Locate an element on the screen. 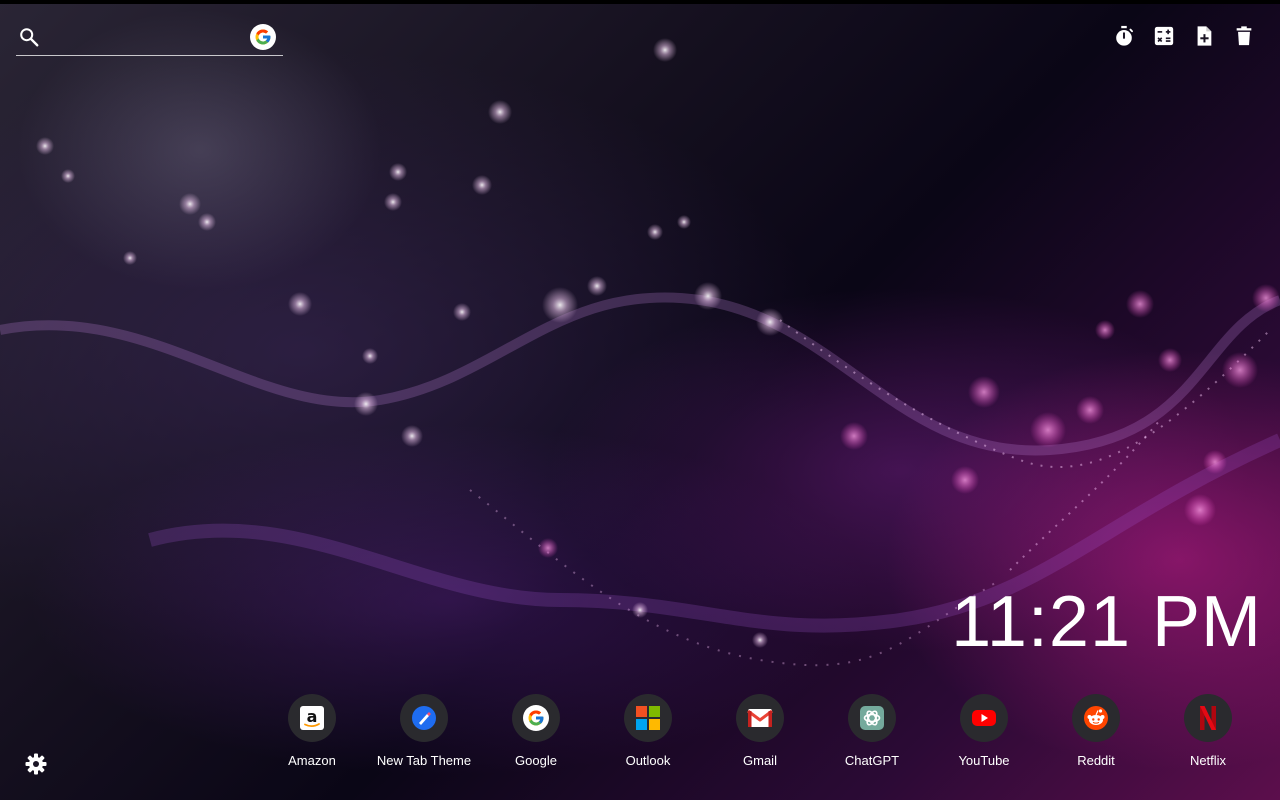 This screenshot has width=1280, height=800. shortcut-netflix: Netflix is located at coordinates (1208, 731).